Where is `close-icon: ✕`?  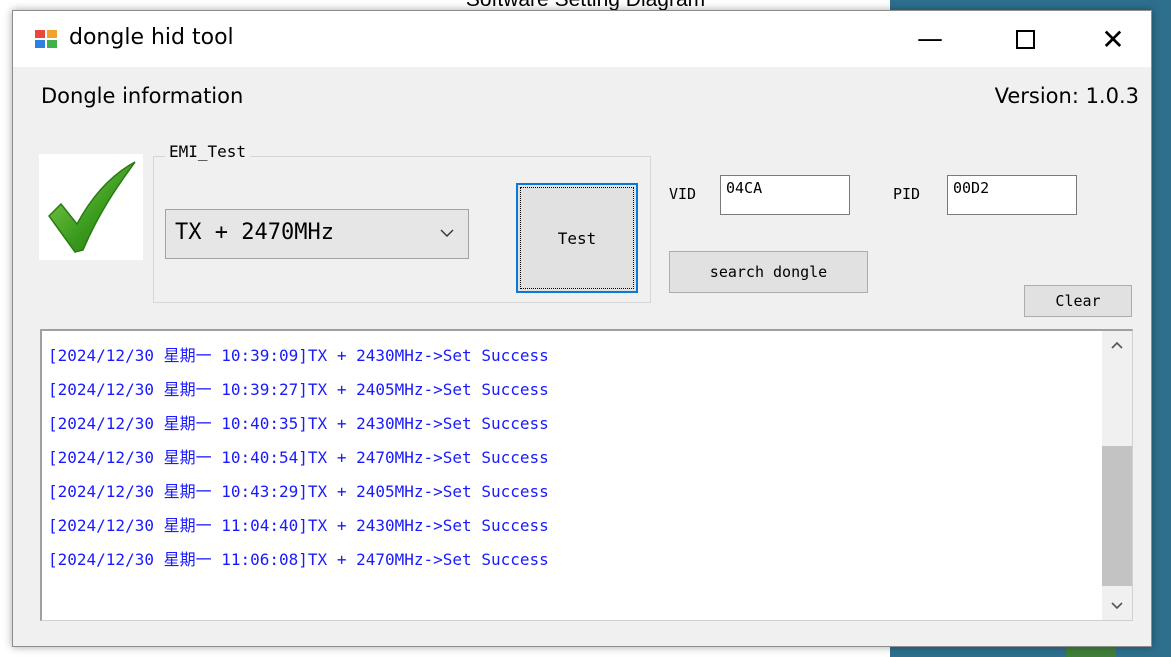 close-icon: ✕ is located at coordinates (1113, 39).